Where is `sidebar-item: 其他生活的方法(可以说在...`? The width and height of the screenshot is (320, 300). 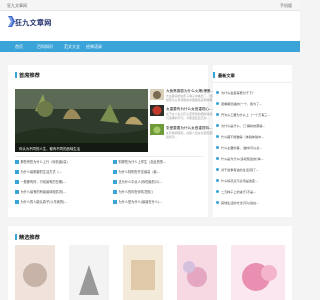 sidebar-item: 其他生活的方法(可以说在... is located at coordinates (240, 202).